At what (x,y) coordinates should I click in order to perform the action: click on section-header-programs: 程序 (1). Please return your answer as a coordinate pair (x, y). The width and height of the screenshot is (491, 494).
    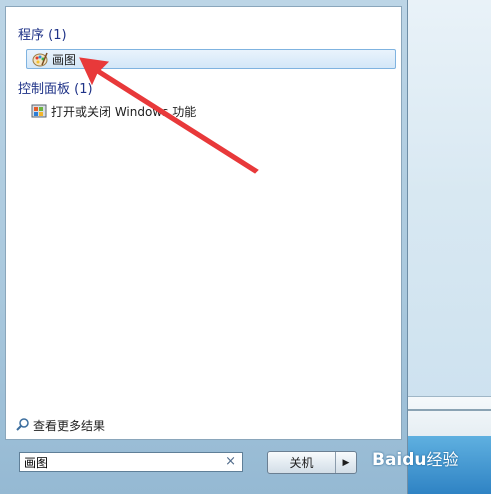
    Looking at the image, I should click on (42, 35).